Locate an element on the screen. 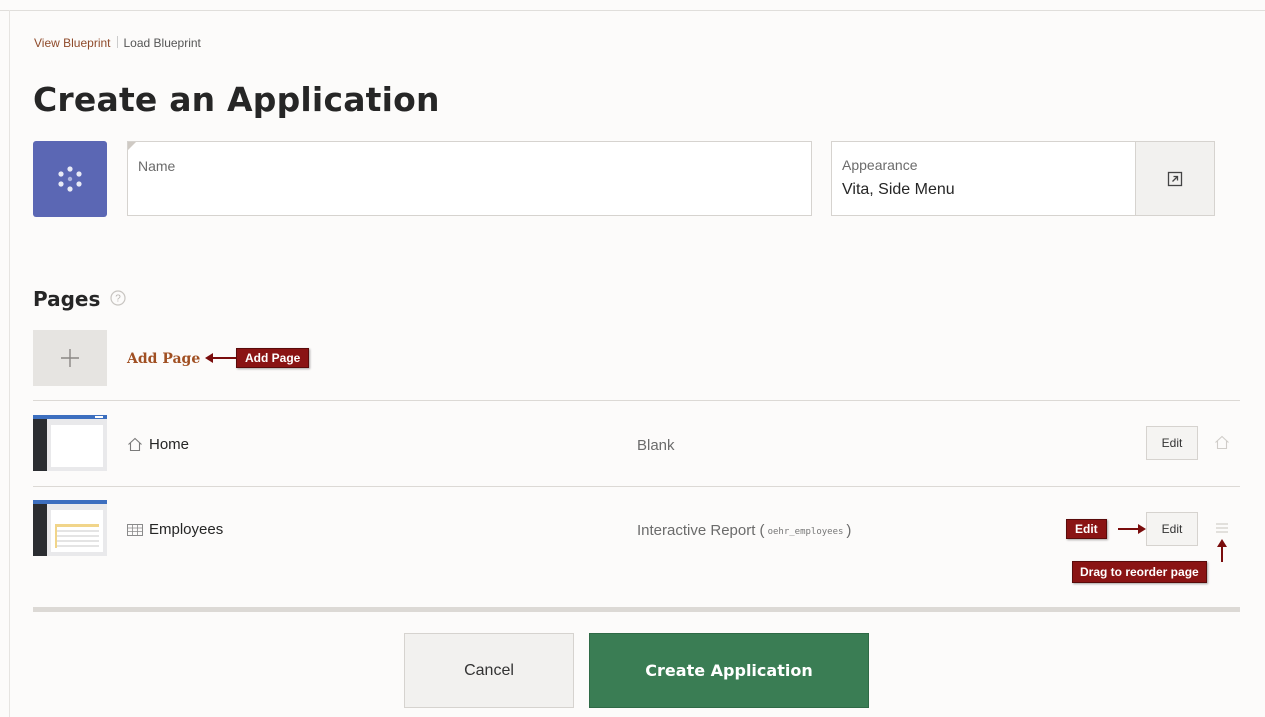  add-page-callout: Add Page is located at coordinates (273, 358).